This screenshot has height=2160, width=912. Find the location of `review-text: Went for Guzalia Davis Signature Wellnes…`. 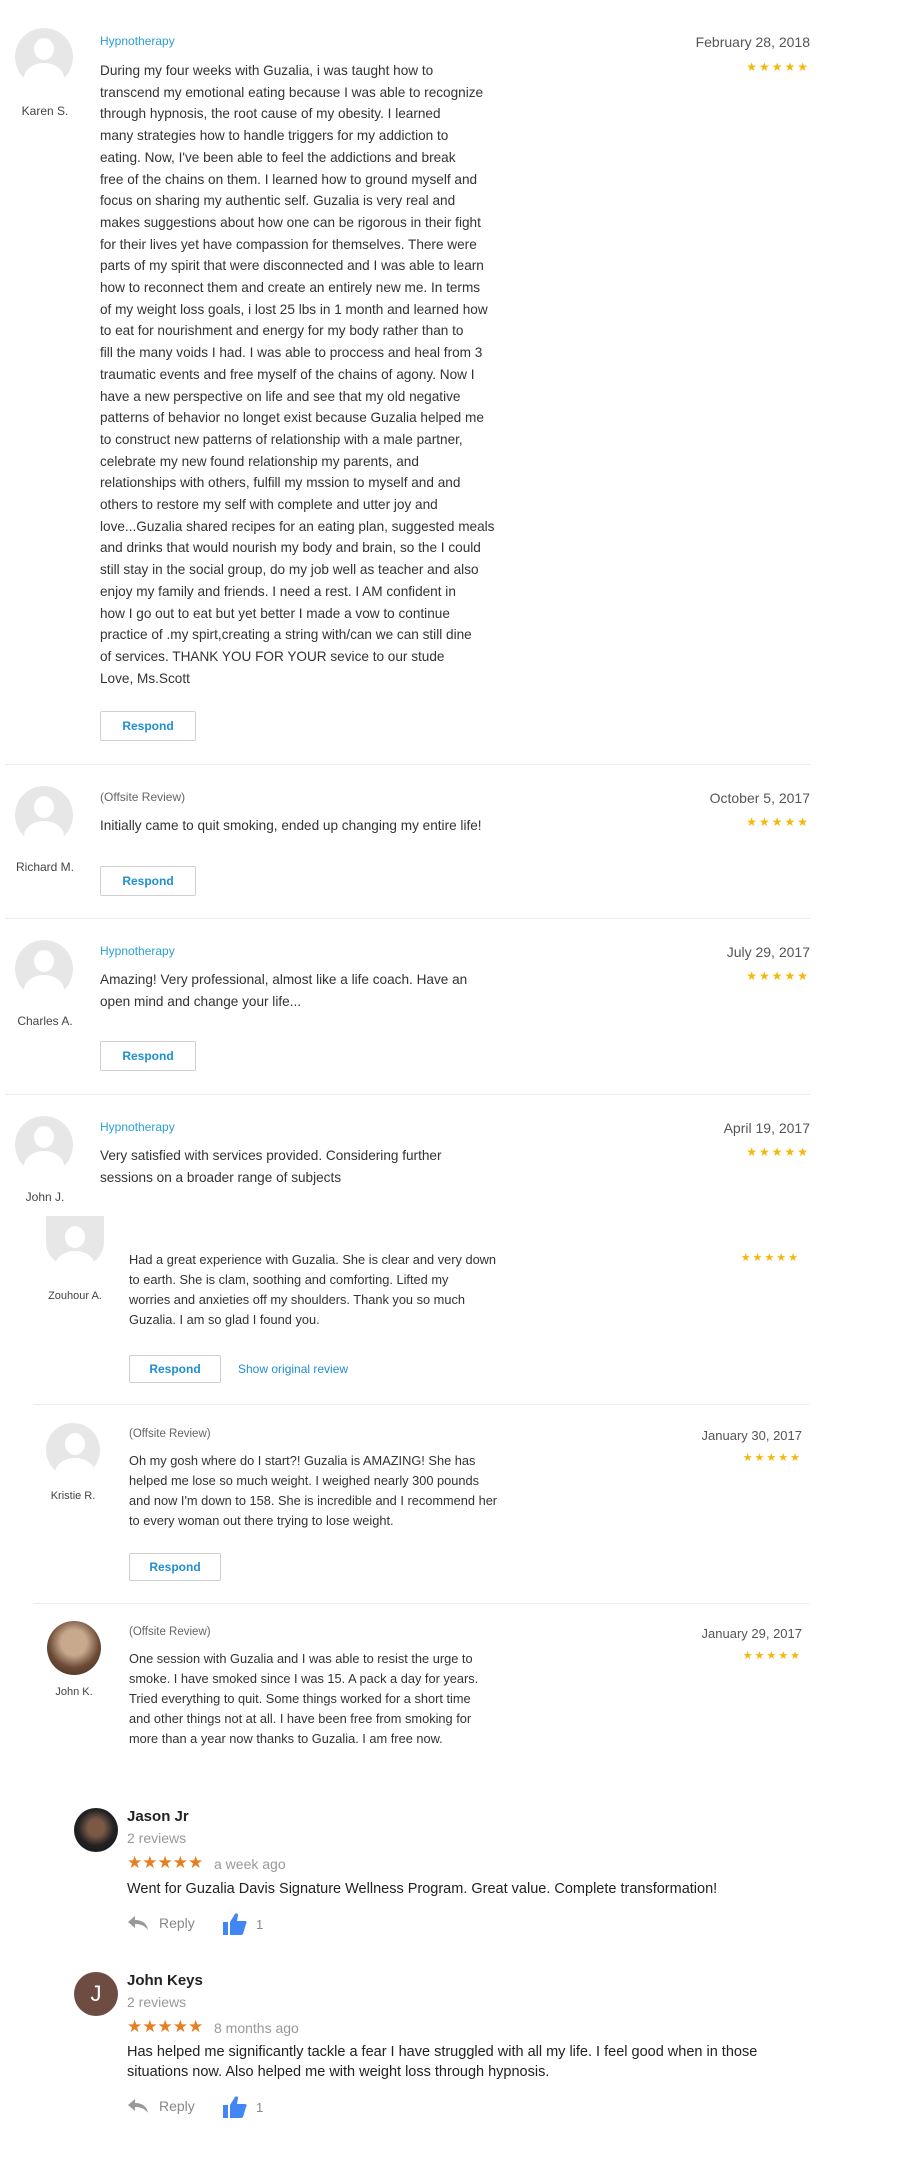

review-text: Went for Guzalia Davis Signature Wellnes… is located at coordinates (422, 1889).